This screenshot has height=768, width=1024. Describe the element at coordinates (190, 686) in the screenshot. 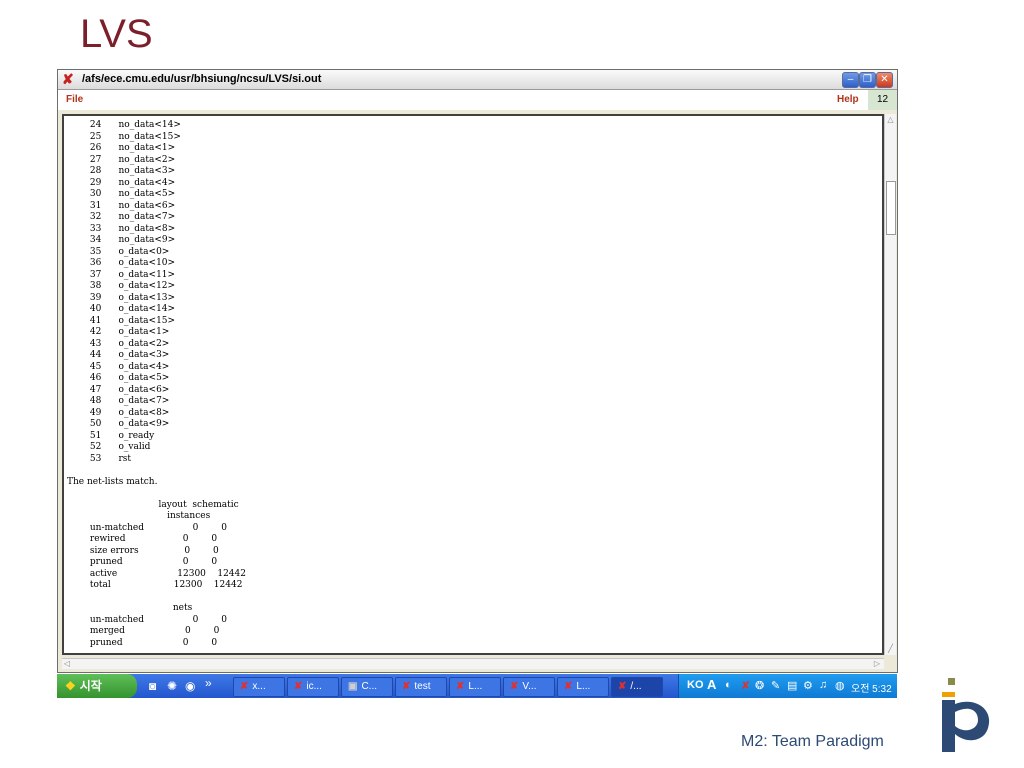

I see `quicklaunch-browser-icon: ◉` at that location.